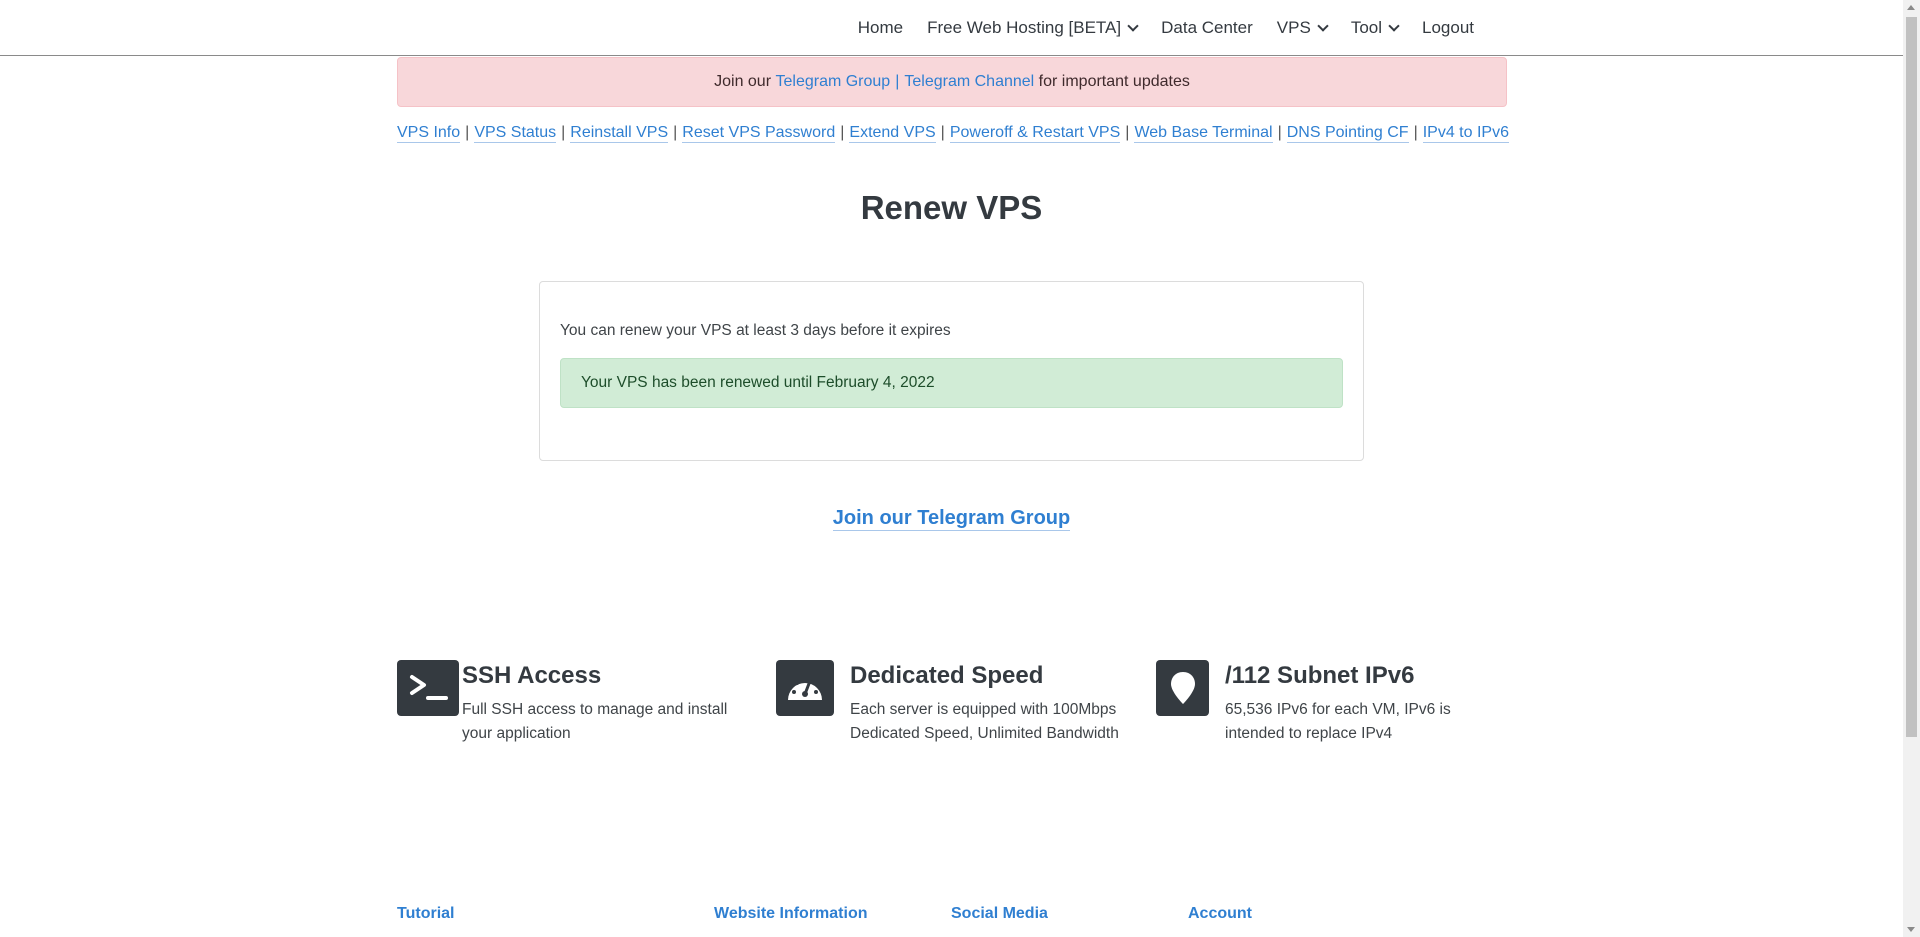  I want to click on nav-home-label: Home, so click(880, 27).